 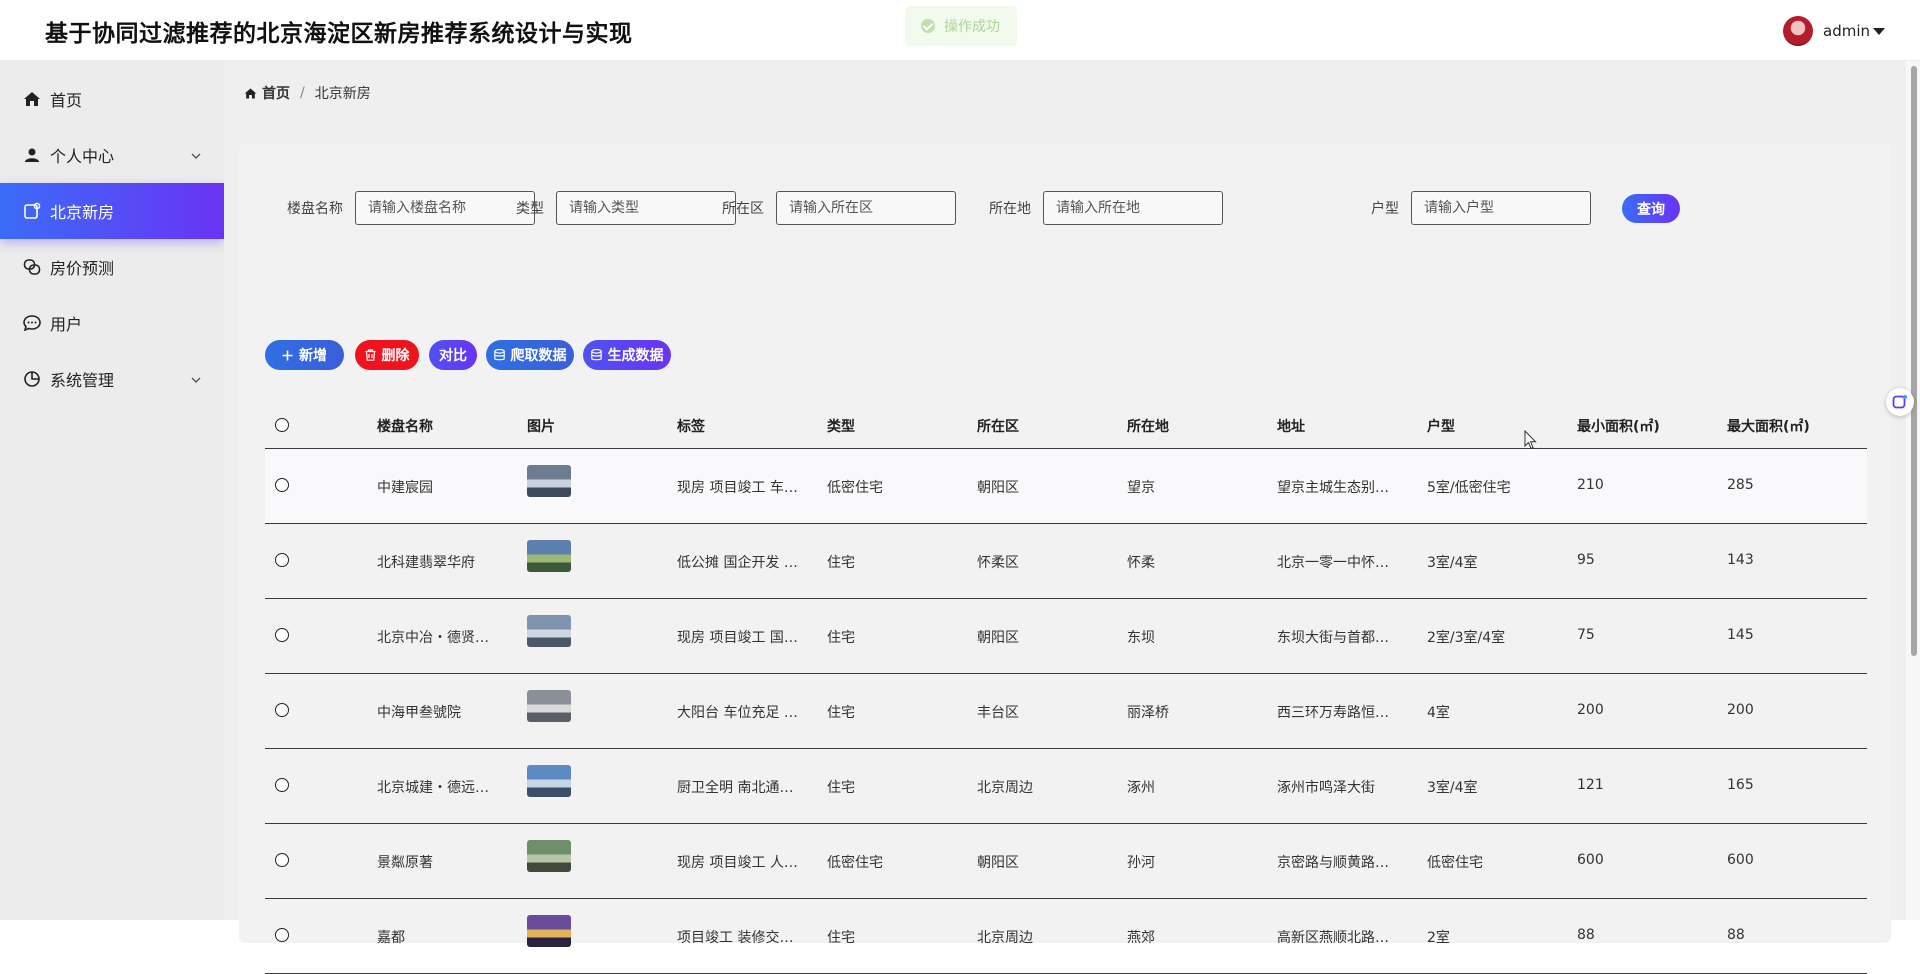 What do you see at coordinates (112, 267) in the screenshot?
I see `sidebar-item-price-prediction: 房价预测` at bounding box center [112, 267].